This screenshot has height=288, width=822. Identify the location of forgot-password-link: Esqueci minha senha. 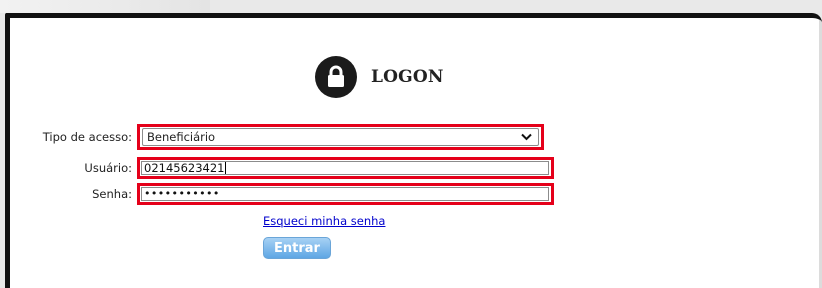
(324, 221).